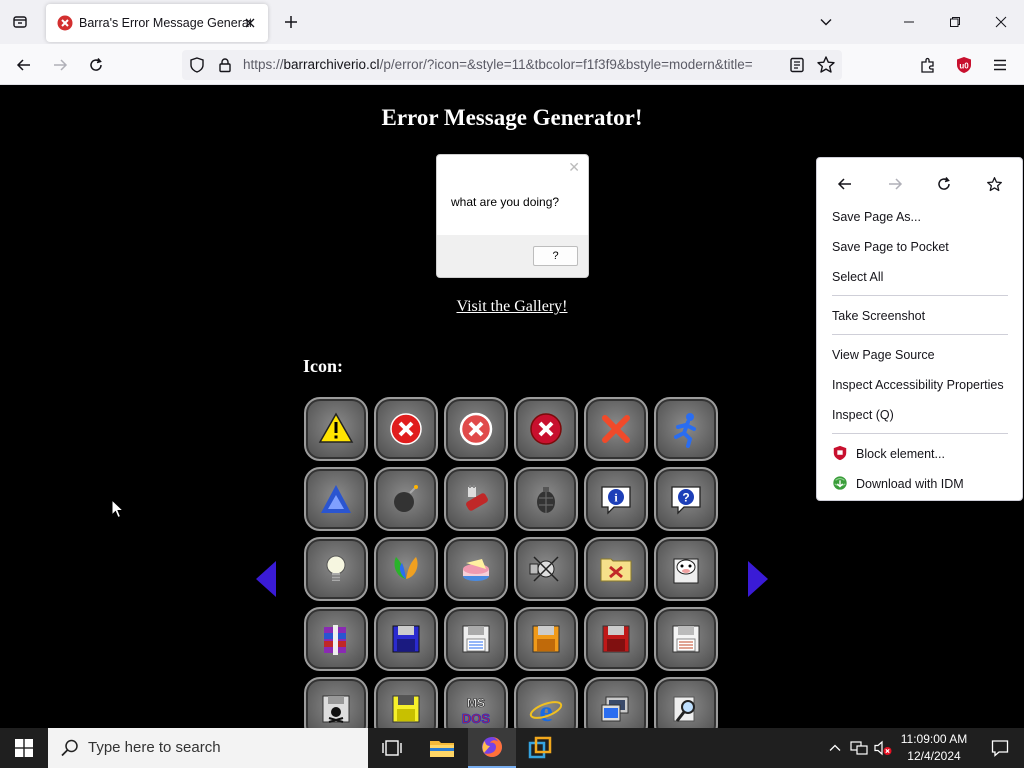  Describe the element at coordinates (955, 22) in the screenshot. I see `maximize-icon` at that location.